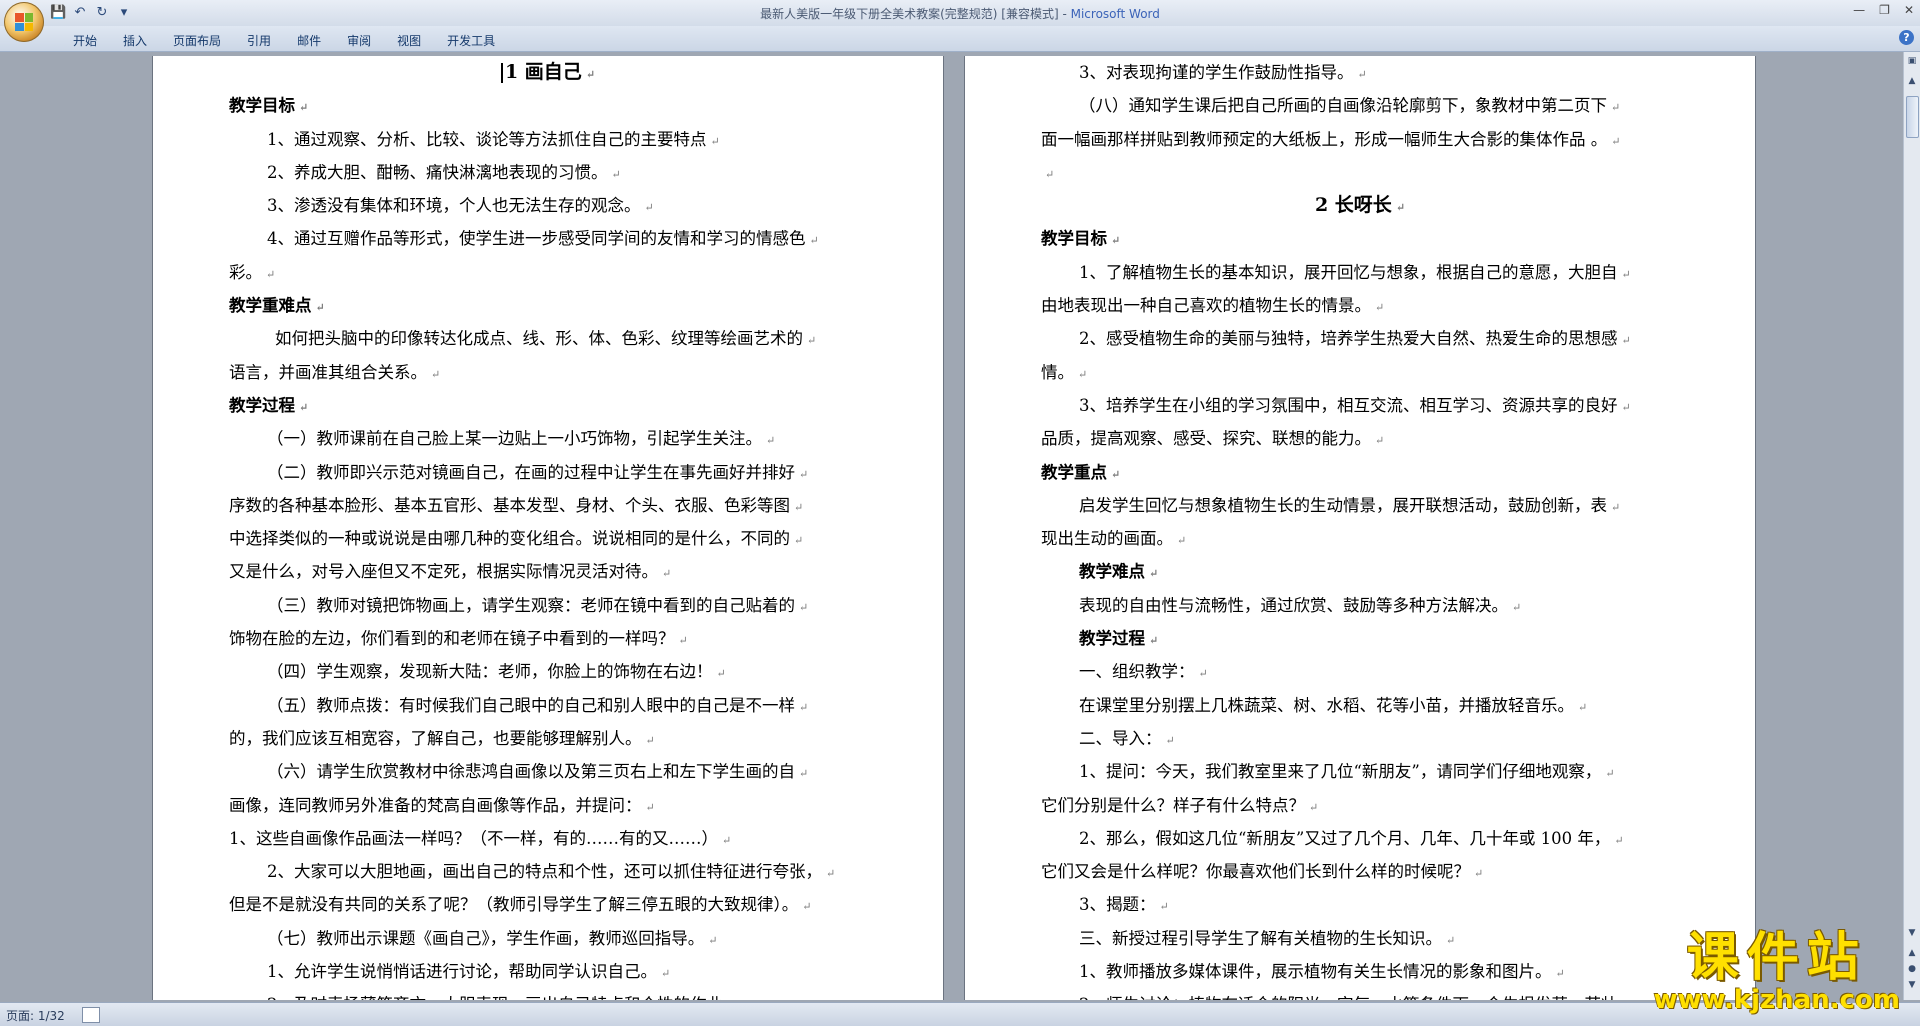 This screenshot has width=1920, height=1026. Describe the element at coordinates (548, 305) in the screenshot. I see `section-heading: 教学重难点 ↵` at that location.